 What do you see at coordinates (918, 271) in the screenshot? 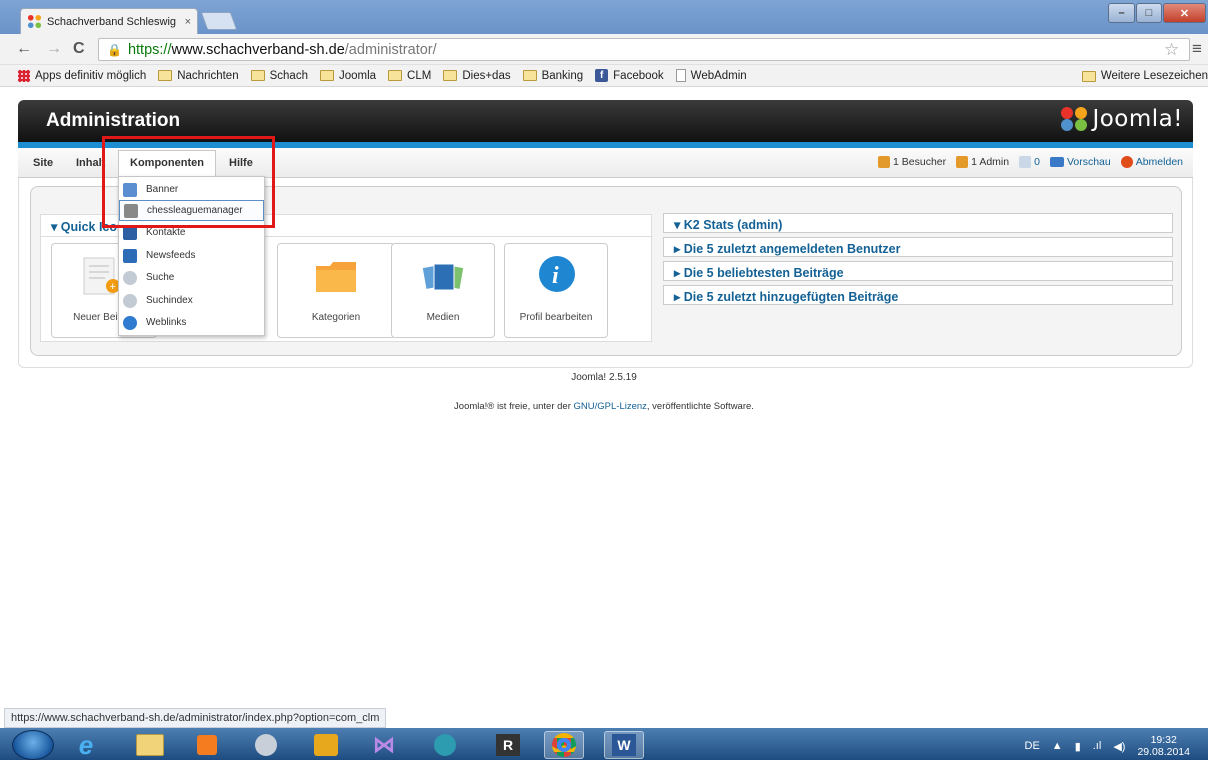
I see `accordion-popular-articles: ▸ Die 5 beliebtesten Beiträge` at bounding box center [918, 271].